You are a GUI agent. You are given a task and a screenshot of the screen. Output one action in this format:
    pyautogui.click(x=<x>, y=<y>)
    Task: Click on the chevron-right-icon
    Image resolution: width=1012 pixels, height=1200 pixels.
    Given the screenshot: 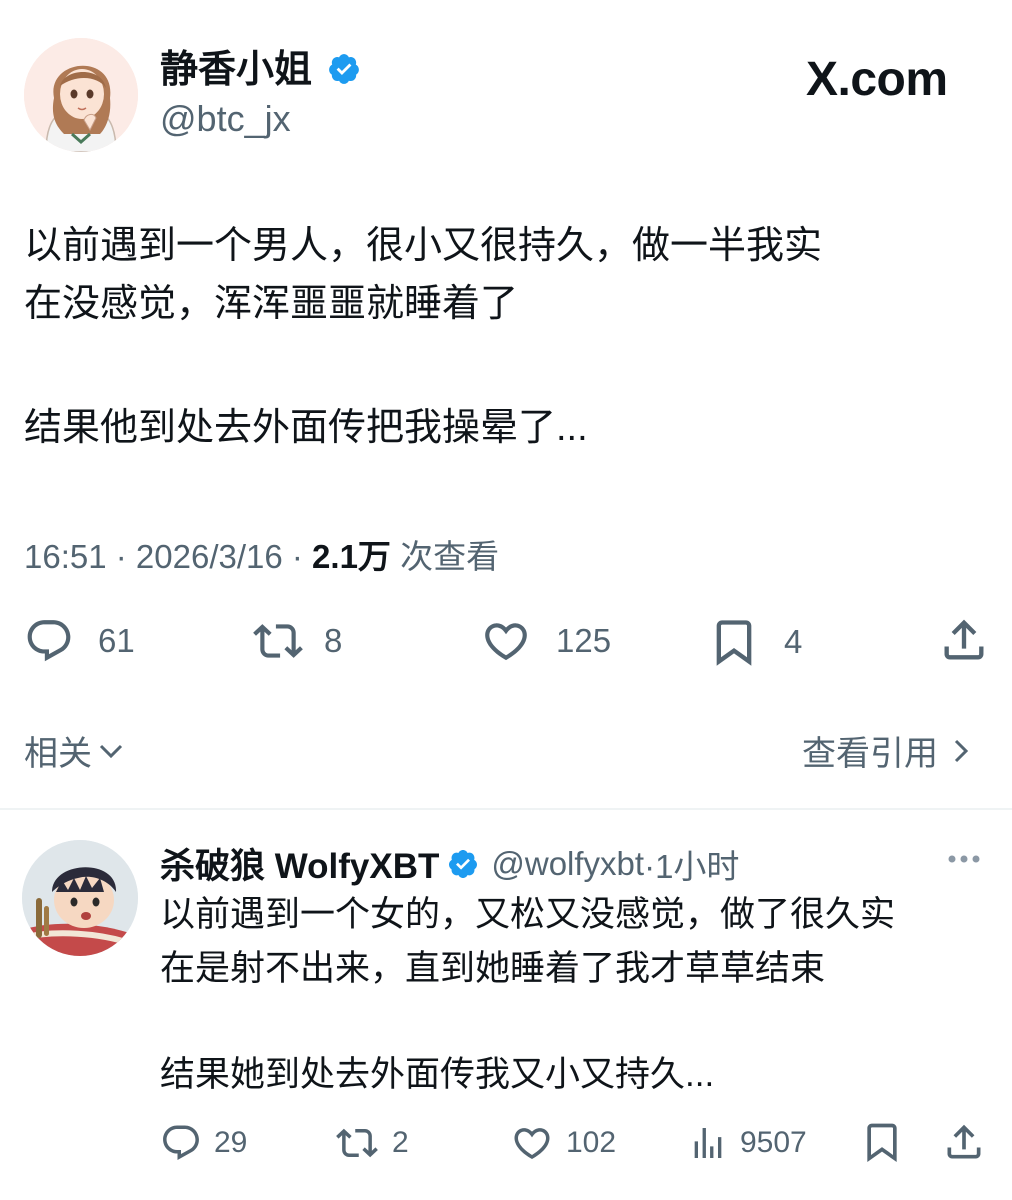 What is the action you would take?
    pyautogui.click(x=961, y=750)
    